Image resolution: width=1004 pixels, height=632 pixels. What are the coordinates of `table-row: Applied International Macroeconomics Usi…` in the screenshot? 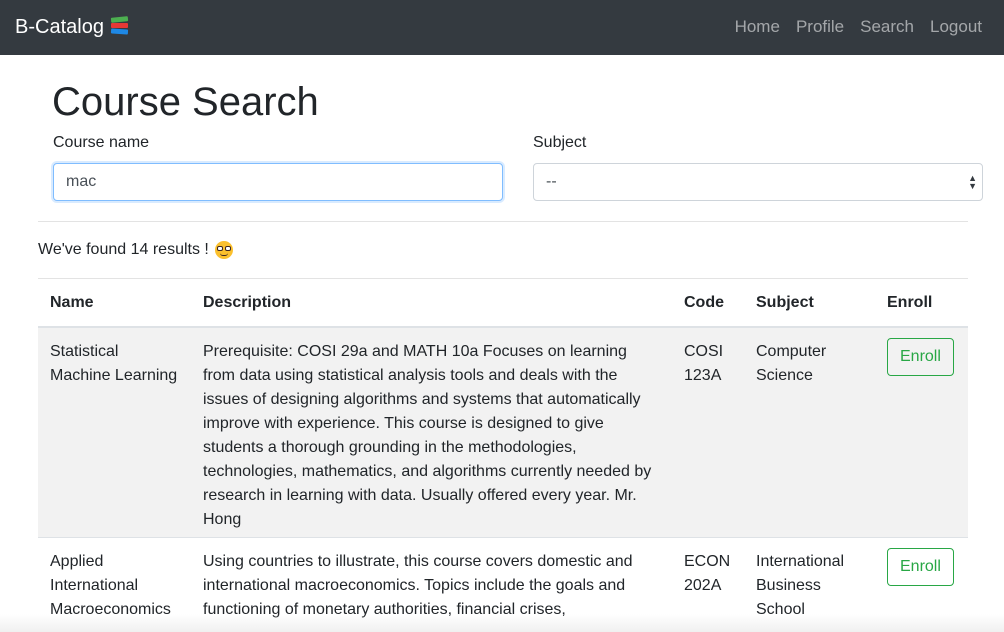 It's located at (503, 582).